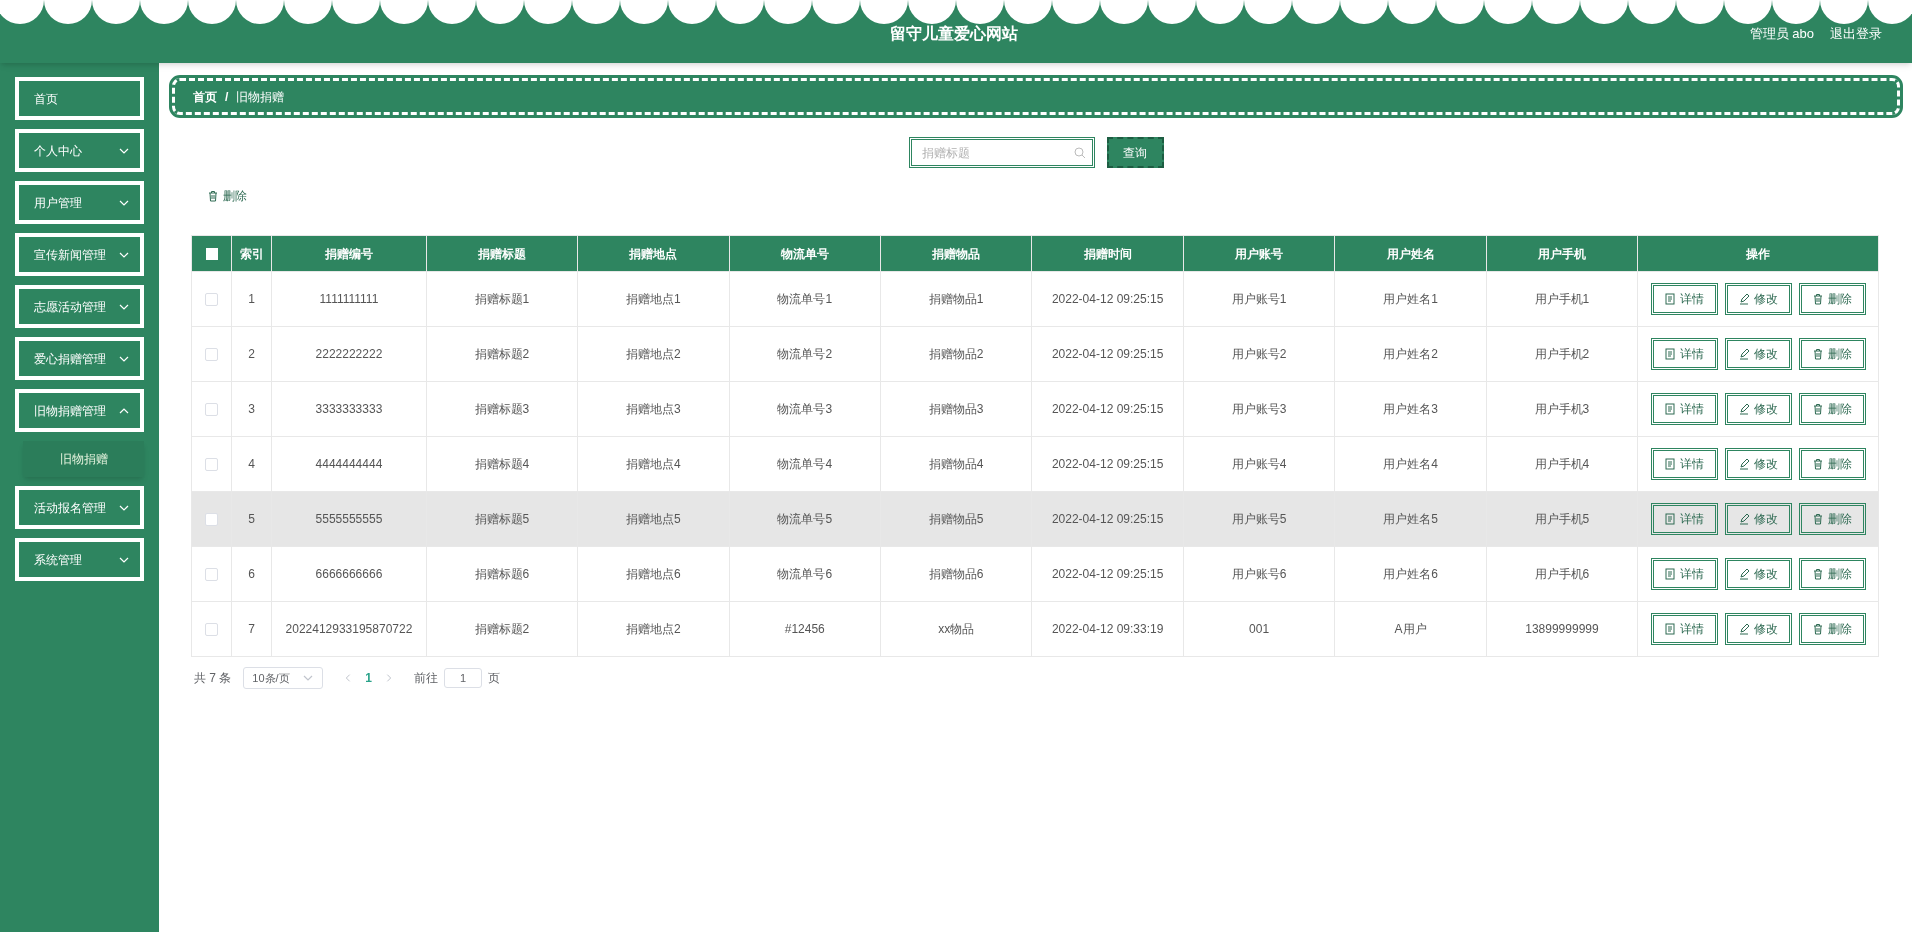  Describe the element at coordinates (1035, 409) in the screenshot. I see `table-row: 3 3333333333 捐赠标题3 捐赠地点3 物流单号3 捐赠物品3 2022-04-12 09:25:15 用户账号3 用户姓名3 用户手机3 详情 修改 删除` at that location.